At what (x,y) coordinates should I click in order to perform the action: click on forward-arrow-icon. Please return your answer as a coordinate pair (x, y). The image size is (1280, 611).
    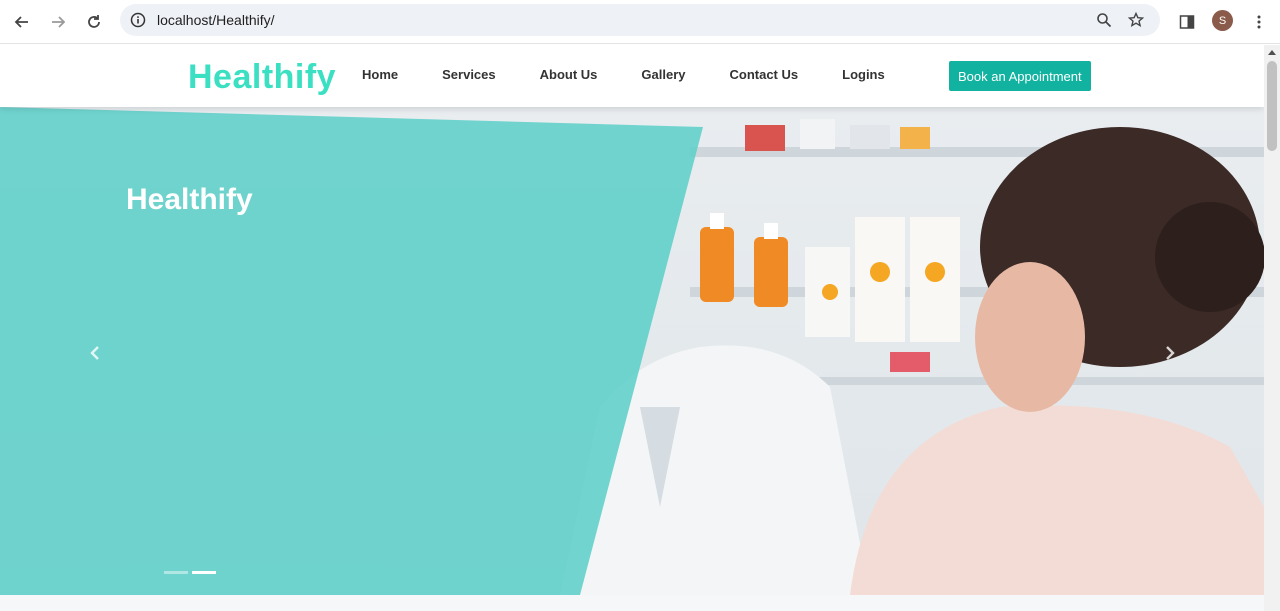
    Looking at the image, I should click on (58, 22).